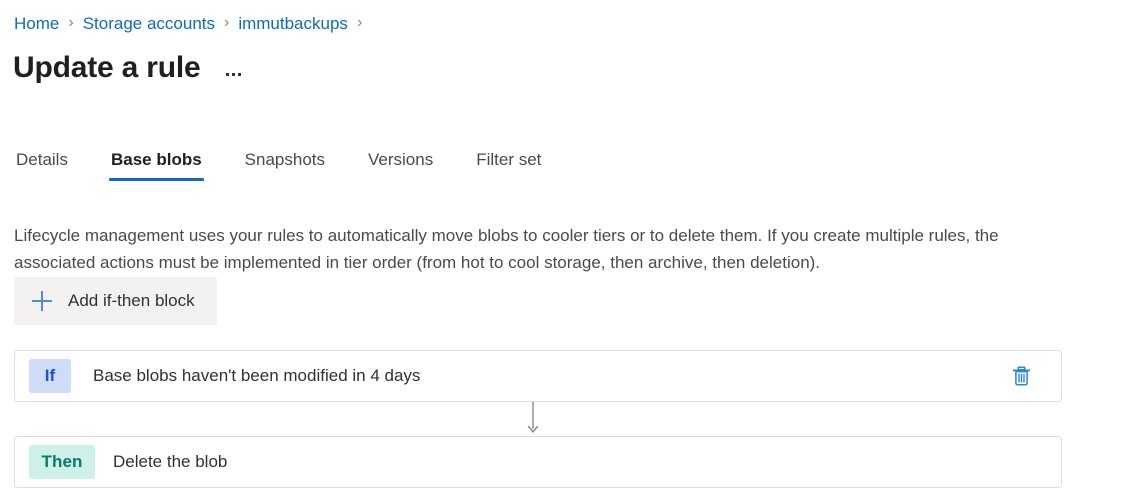 The width and height of the screenshot is (1135, 502). What do you see at coordinates (285, 164) in the screenshot?
I see `tab-snapshots: Snapshots` at bounding box center [285, 164].